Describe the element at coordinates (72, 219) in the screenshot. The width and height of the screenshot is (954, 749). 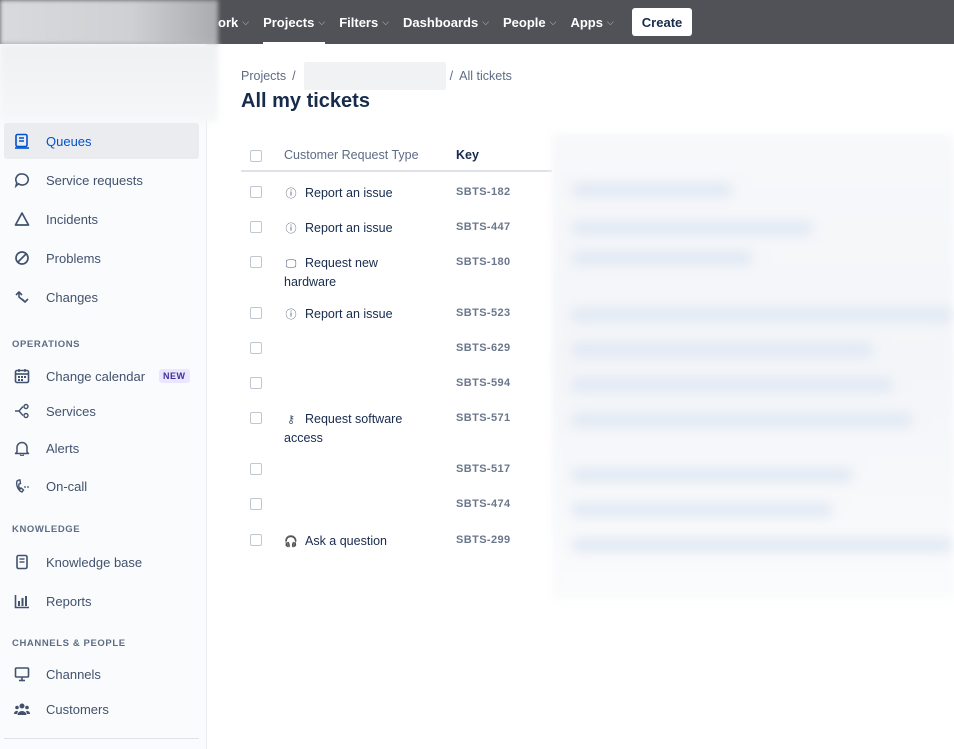
I see `sidebar-item-label: Incidents` at that location.